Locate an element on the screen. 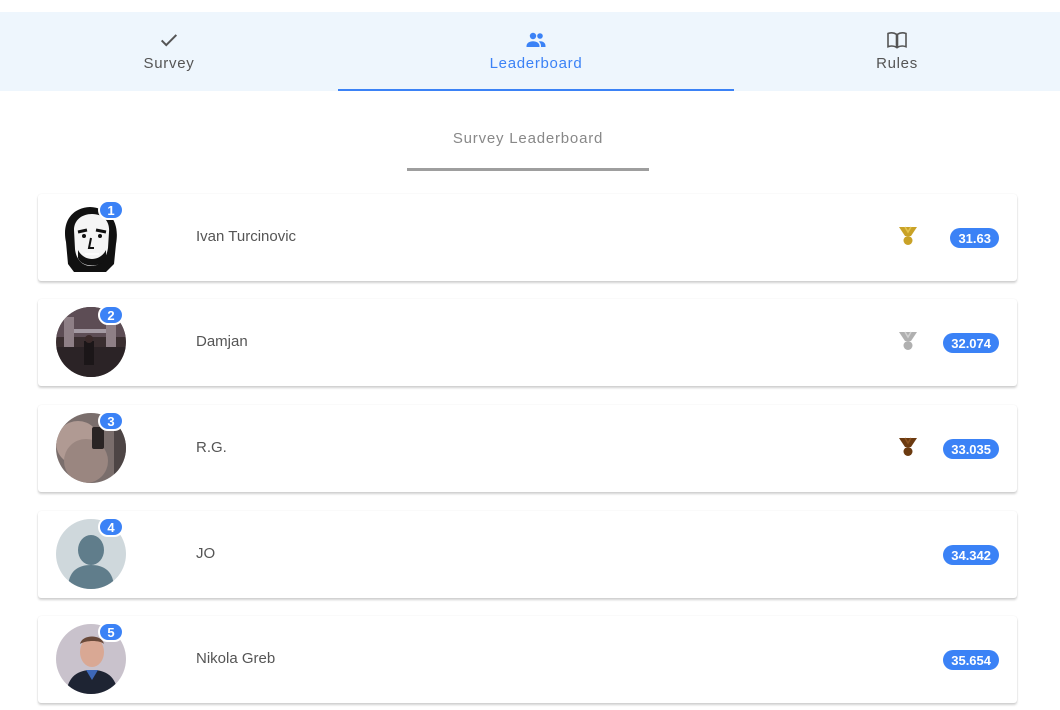 The height and width of the screenshot is (710, 1060). section-title: Survey Leaderboard is located at coordinates (528, 138).